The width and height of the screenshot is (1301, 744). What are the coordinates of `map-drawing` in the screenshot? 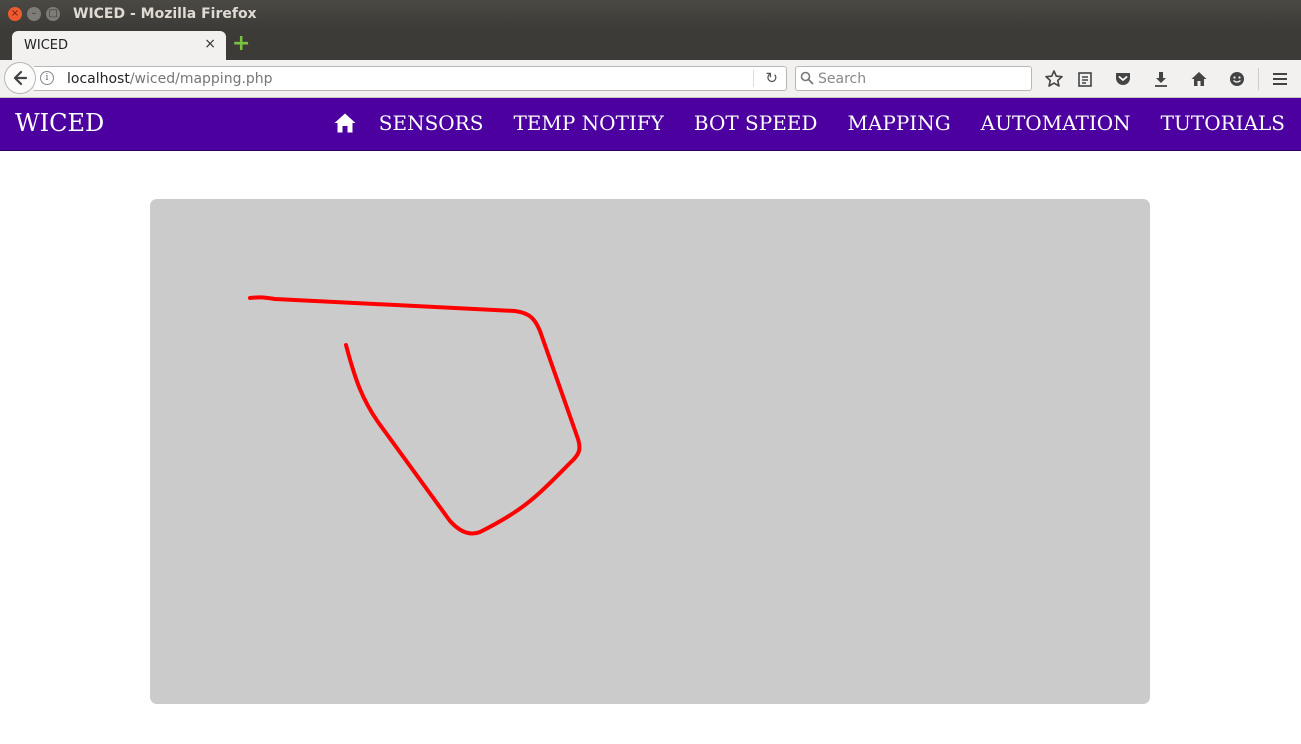 It's located at (415, 415).